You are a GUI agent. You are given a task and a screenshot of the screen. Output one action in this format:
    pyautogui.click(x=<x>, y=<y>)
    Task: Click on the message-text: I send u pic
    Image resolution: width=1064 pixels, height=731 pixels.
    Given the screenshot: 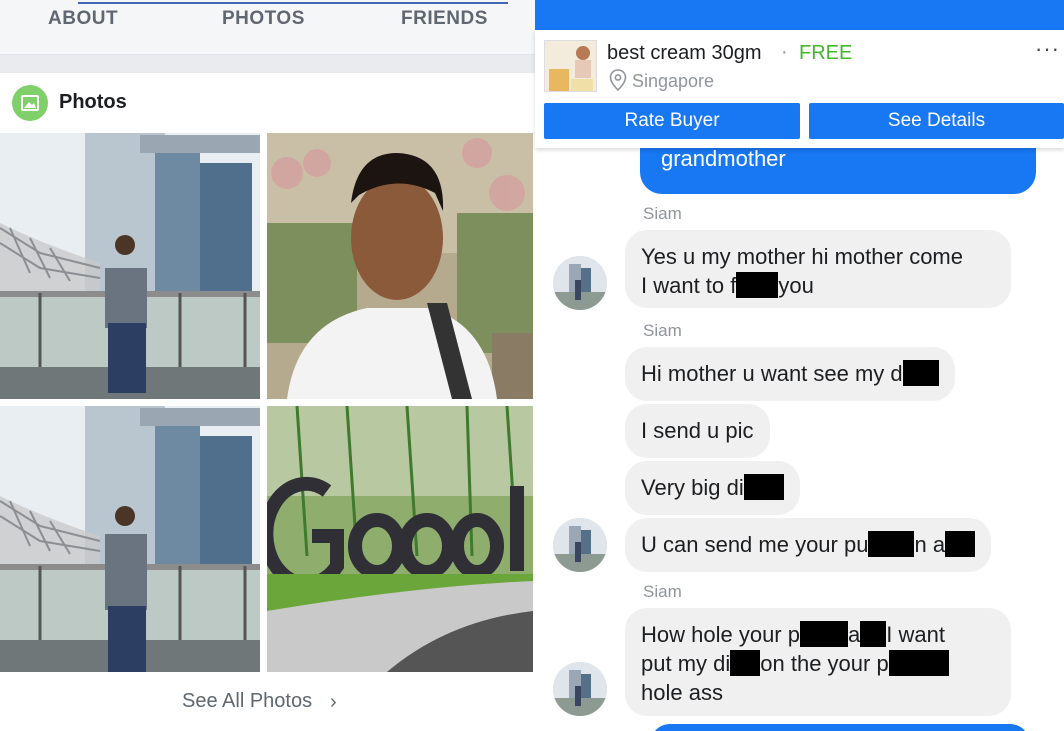 What is the action you would take?
    pyautogui.click(x=697, y=430)
    